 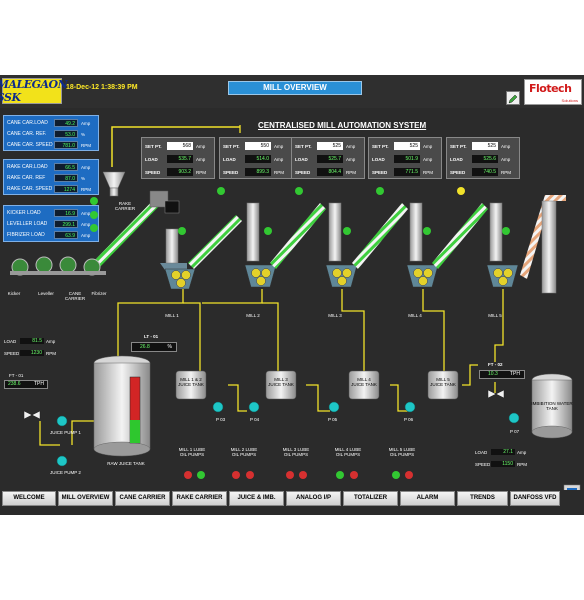 I want to click on nav-alarm: ALARM, so click(x=427, y=498).